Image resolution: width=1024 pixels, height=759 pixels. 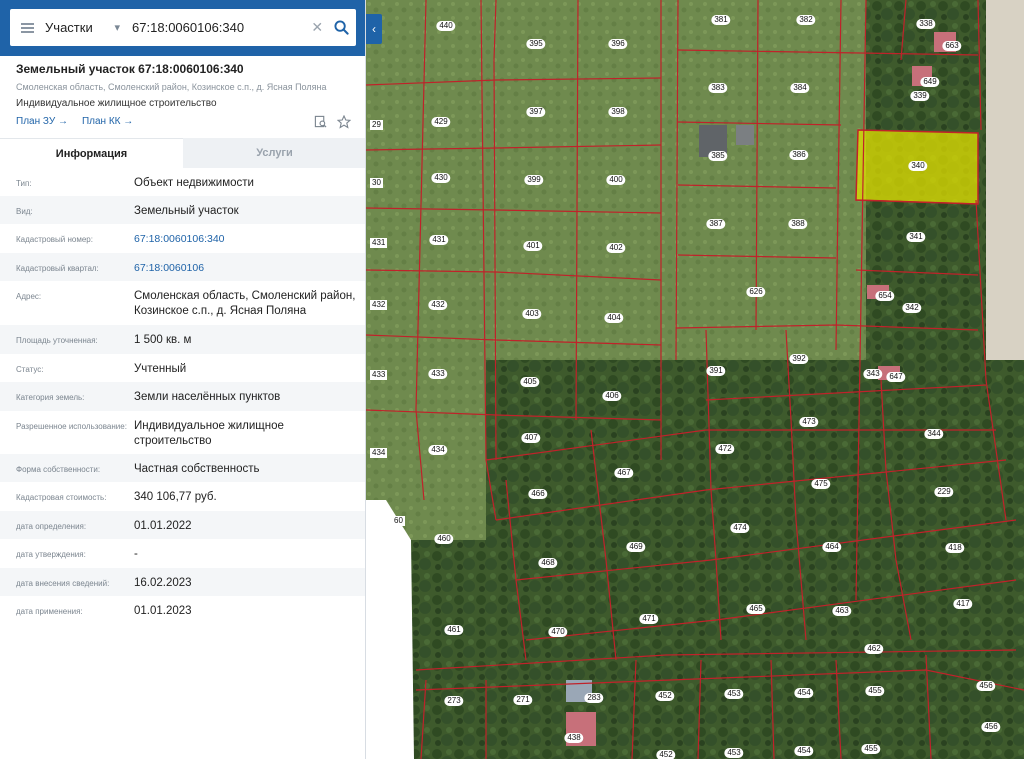 What do you see at coordinates (799, 155) in the screenshot?
I see `plot-number-label: 386` at bounding box center [799, 155].